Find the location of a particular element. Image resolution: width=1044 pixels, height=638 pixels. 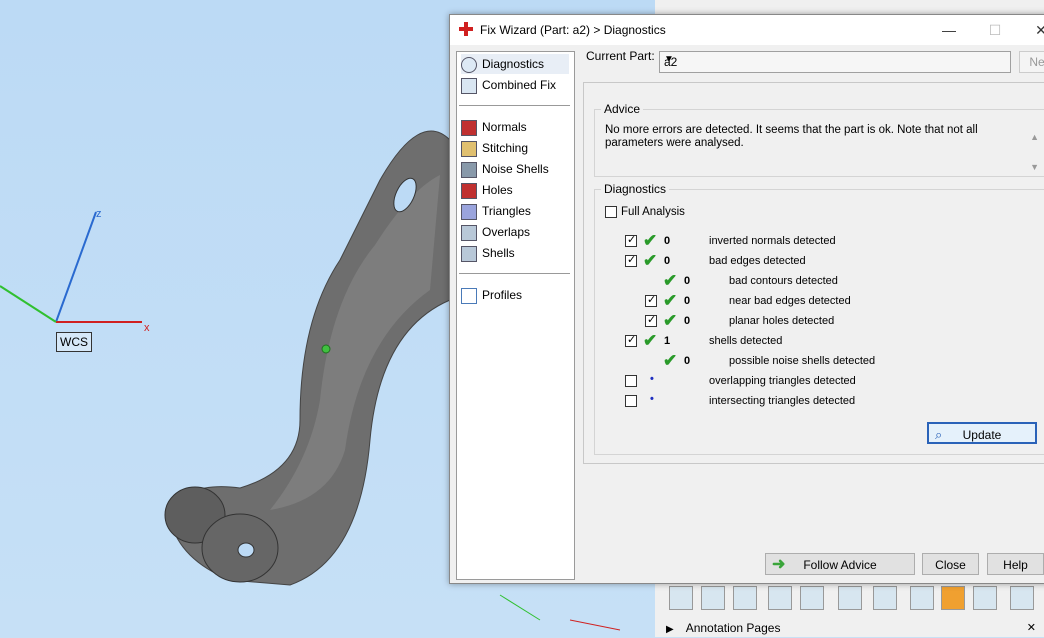

near-bad-edges-label: near bad edges detected is located at coordinates (790, 301).